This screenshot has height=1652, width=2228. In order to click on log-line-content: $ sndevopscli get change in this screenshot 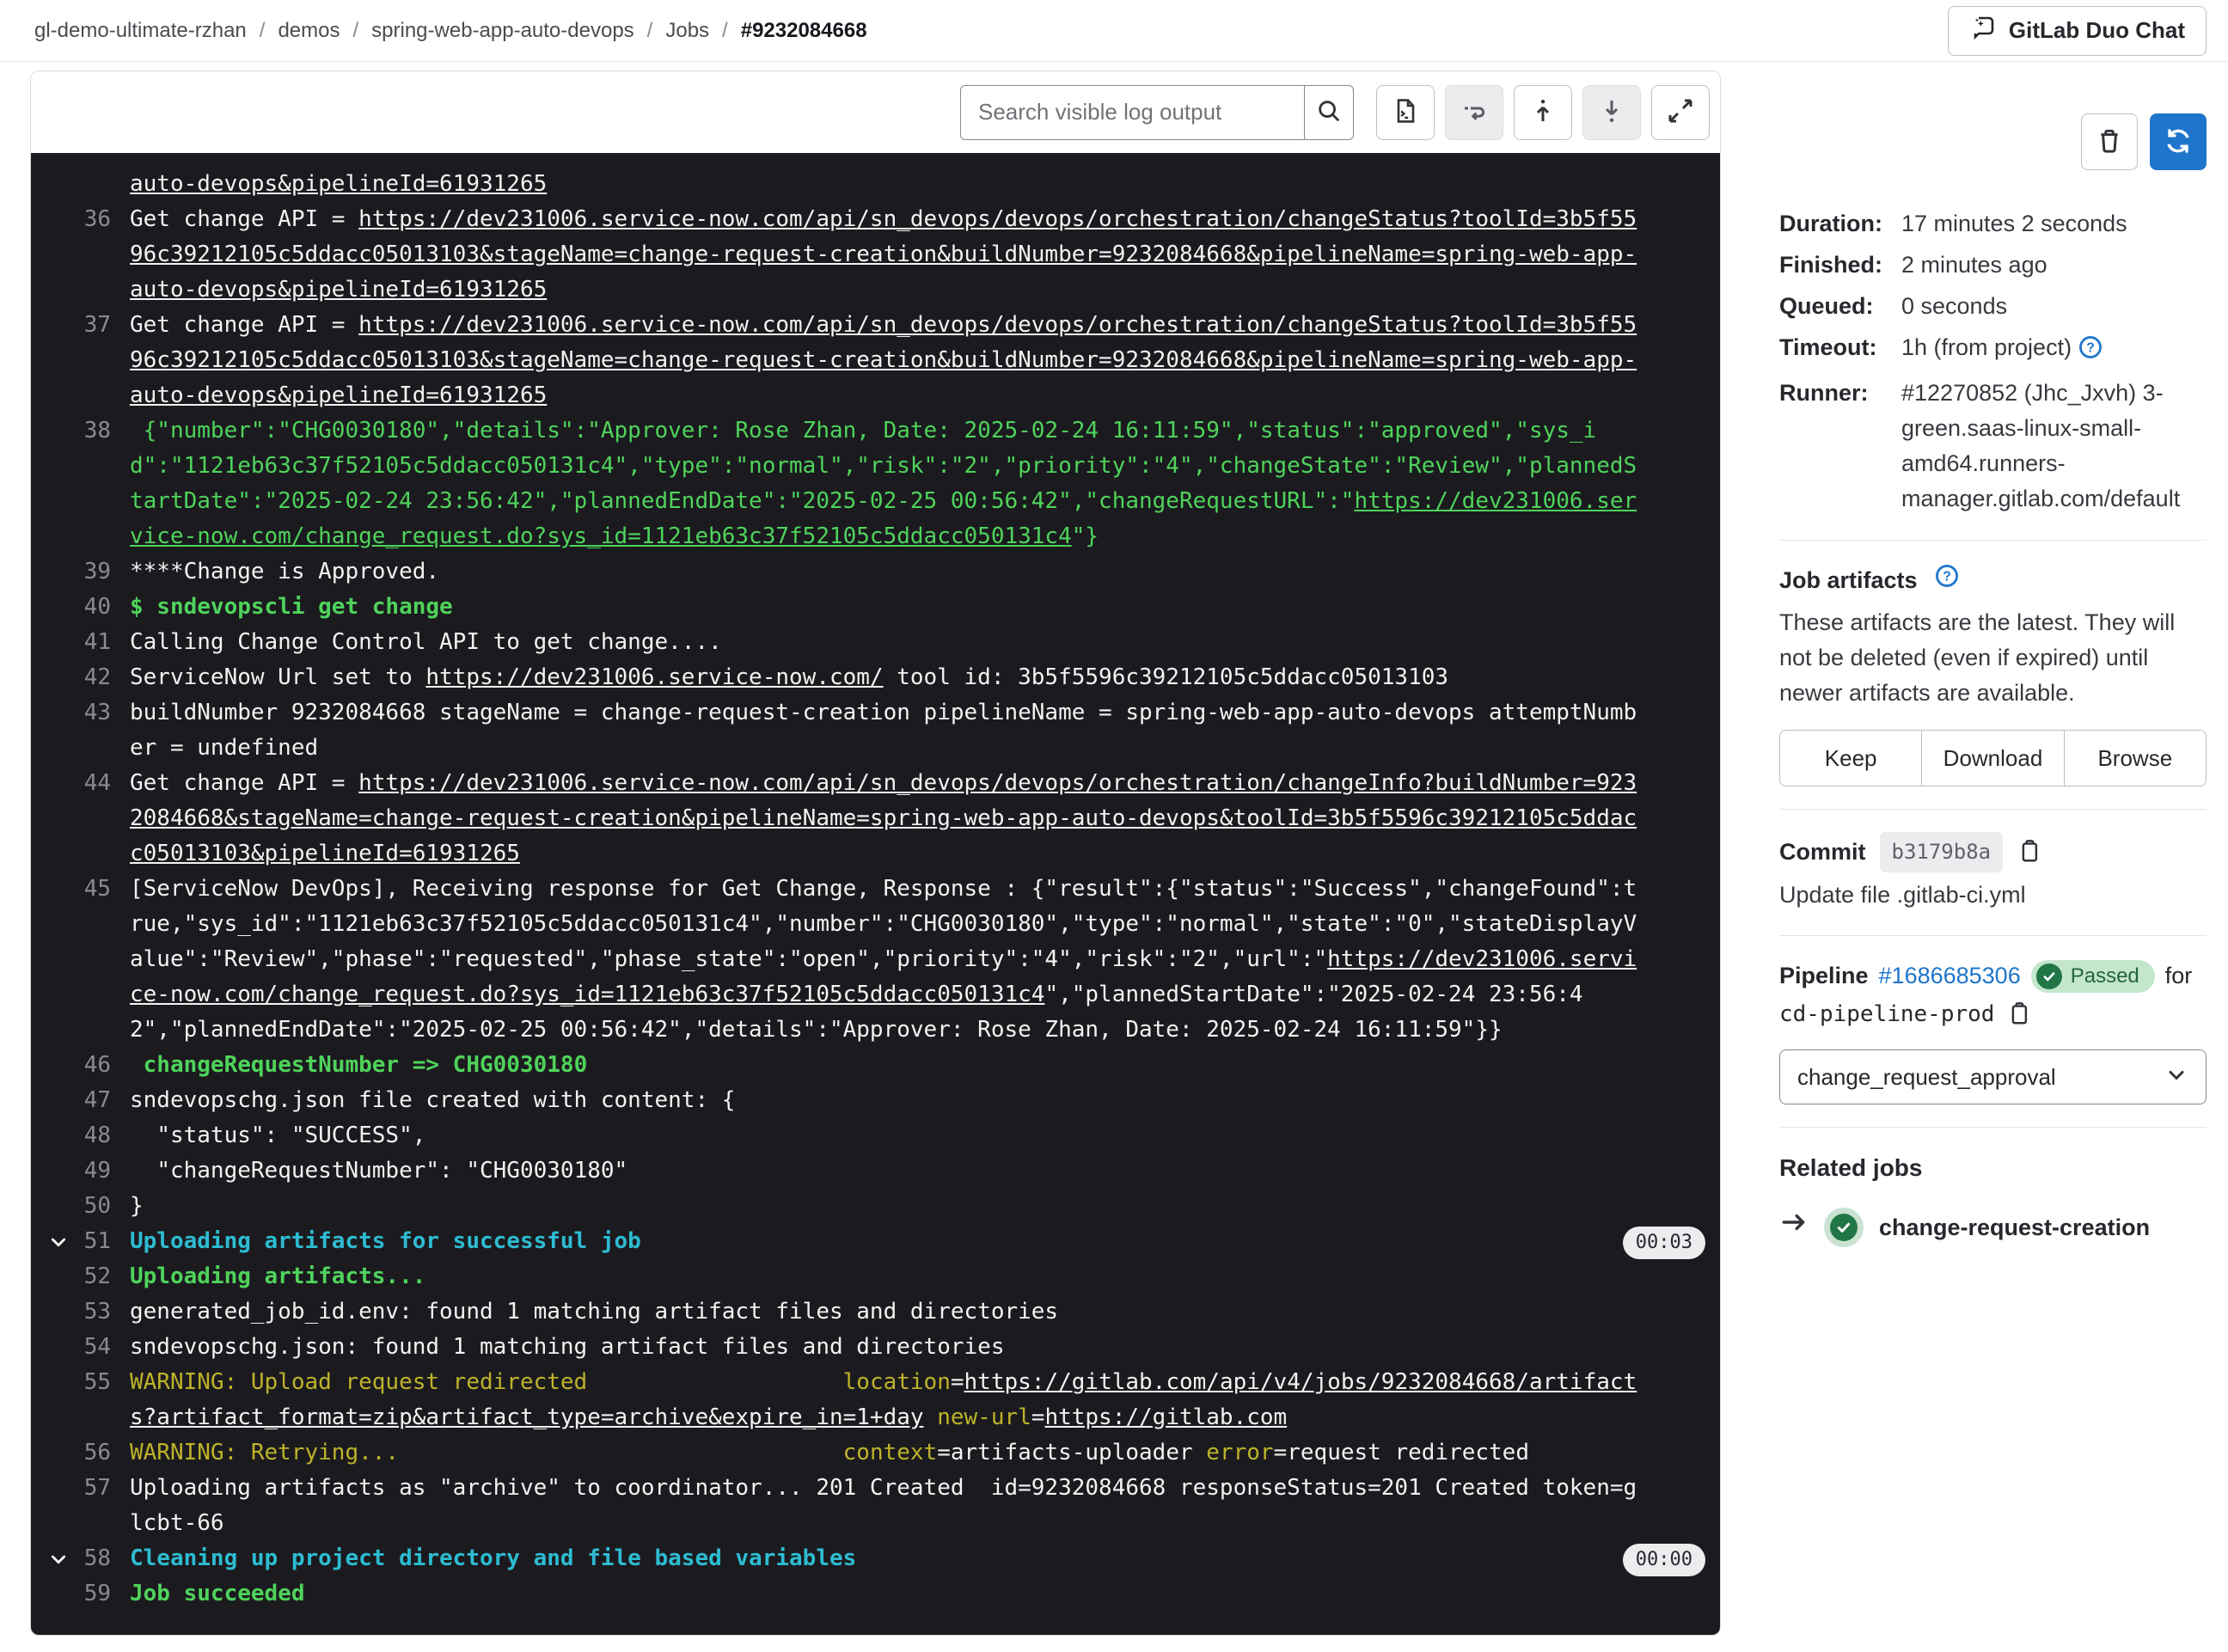, I will do `click(885, 607)`.